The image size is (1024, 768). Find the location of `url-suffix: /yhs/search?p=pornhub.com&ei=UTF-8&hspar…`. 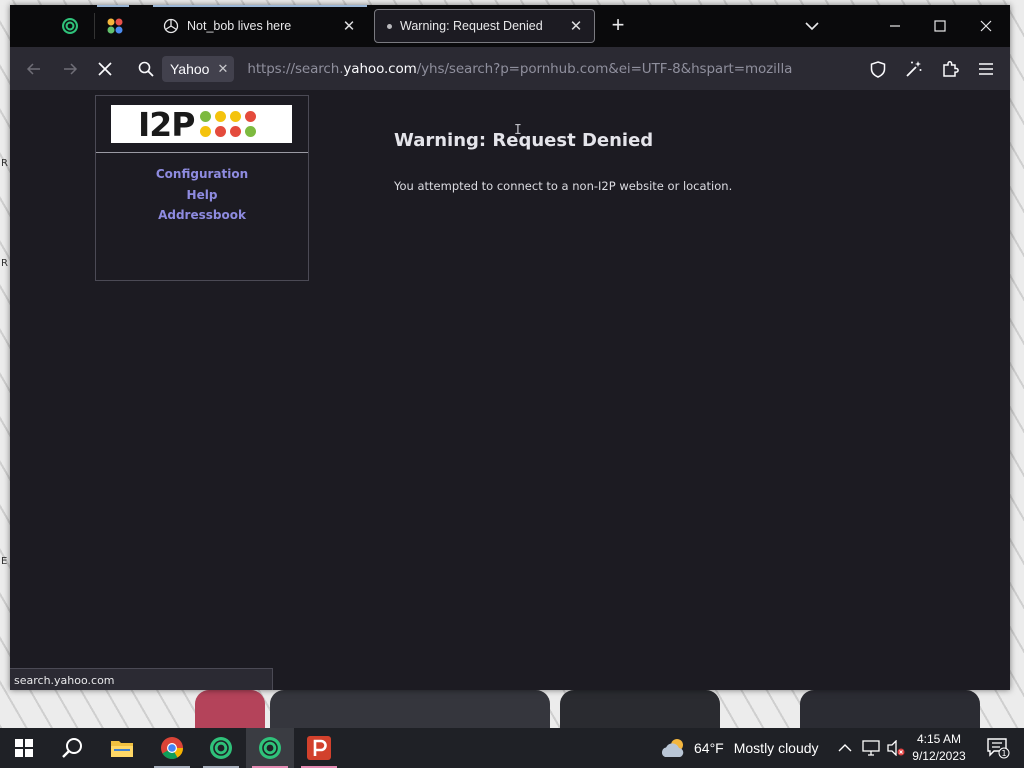

url-suffix: /yhs/search?p=pornhub.com&ei=UTF-8&hspar… is located at coordinates (604, 68).